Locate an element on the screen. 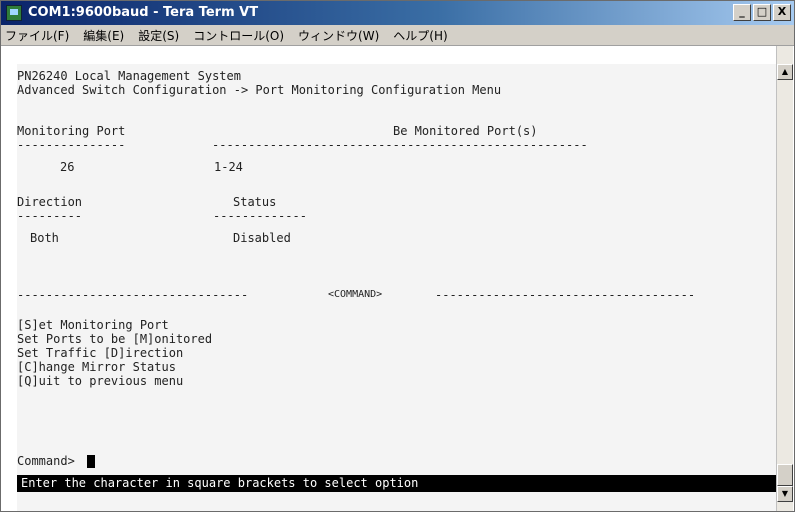 The height and width of the screenshot is (512, 795). status-header: Status is located at coordinates (255, 202).